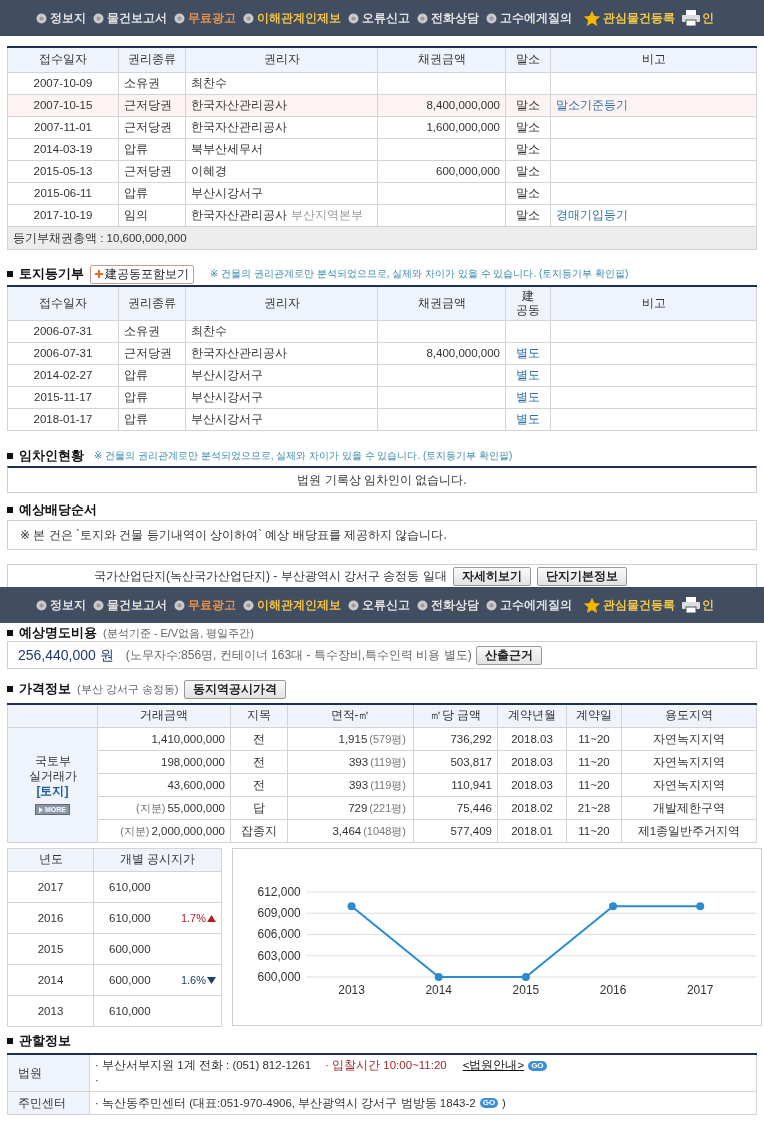 The height and width of the screenshot is (1129, 764). Describe the element at coordinates (63, 60) in the screenshot. I see `column-header: 접수일자` at that location.